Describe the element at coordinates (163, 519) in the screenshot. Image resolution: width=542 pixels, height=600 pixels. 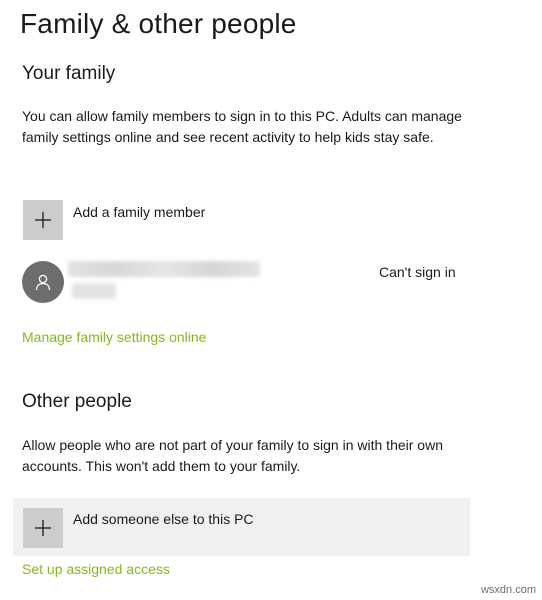
I see `add-someone-else-label: Add someone else to this PC` at that location.